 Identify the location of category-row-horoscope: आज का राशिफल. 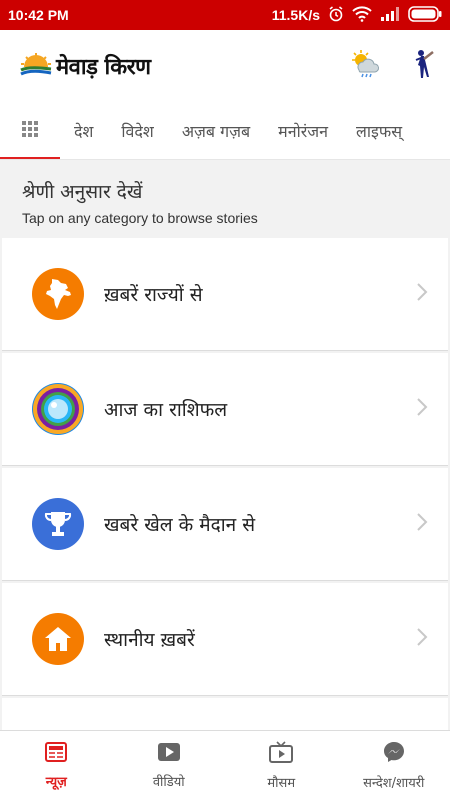
(225, 409).